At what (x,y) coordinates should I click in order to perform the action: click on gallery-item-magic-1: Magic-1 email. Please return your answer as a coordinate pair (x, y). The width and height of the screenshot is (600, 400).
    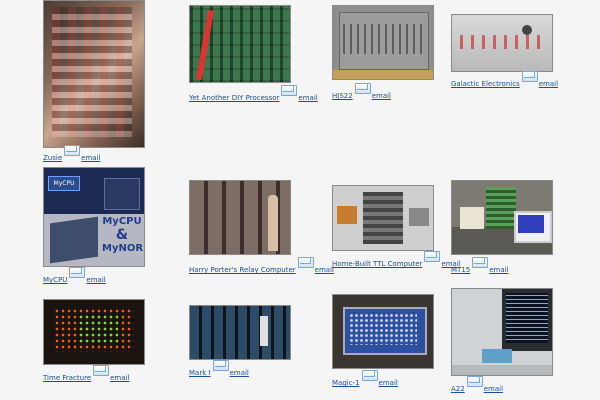
    Looking at the image, I should click on (383, 341).